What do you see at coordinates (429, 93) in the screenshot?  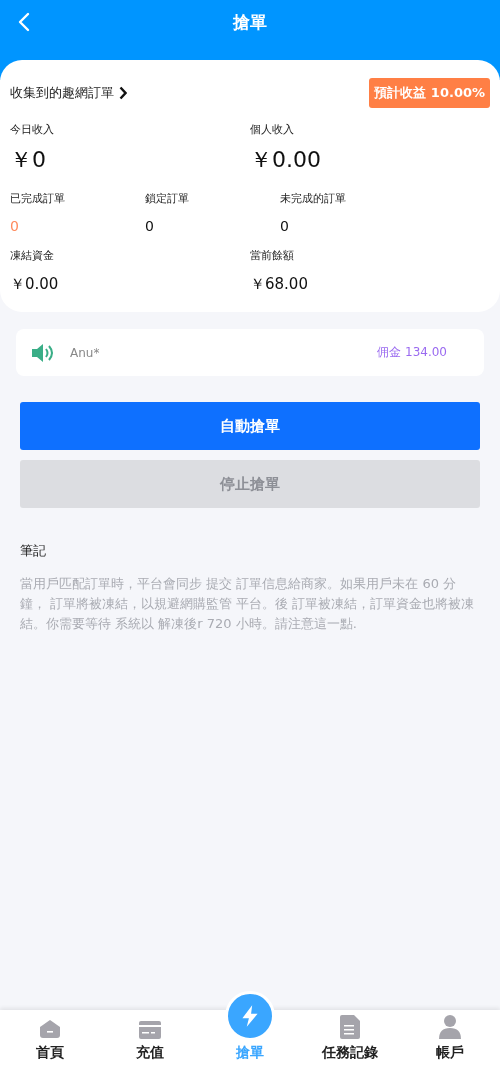 I see `earnings-badge: 預計收益 10.00%` at bounding box center [429, 93].